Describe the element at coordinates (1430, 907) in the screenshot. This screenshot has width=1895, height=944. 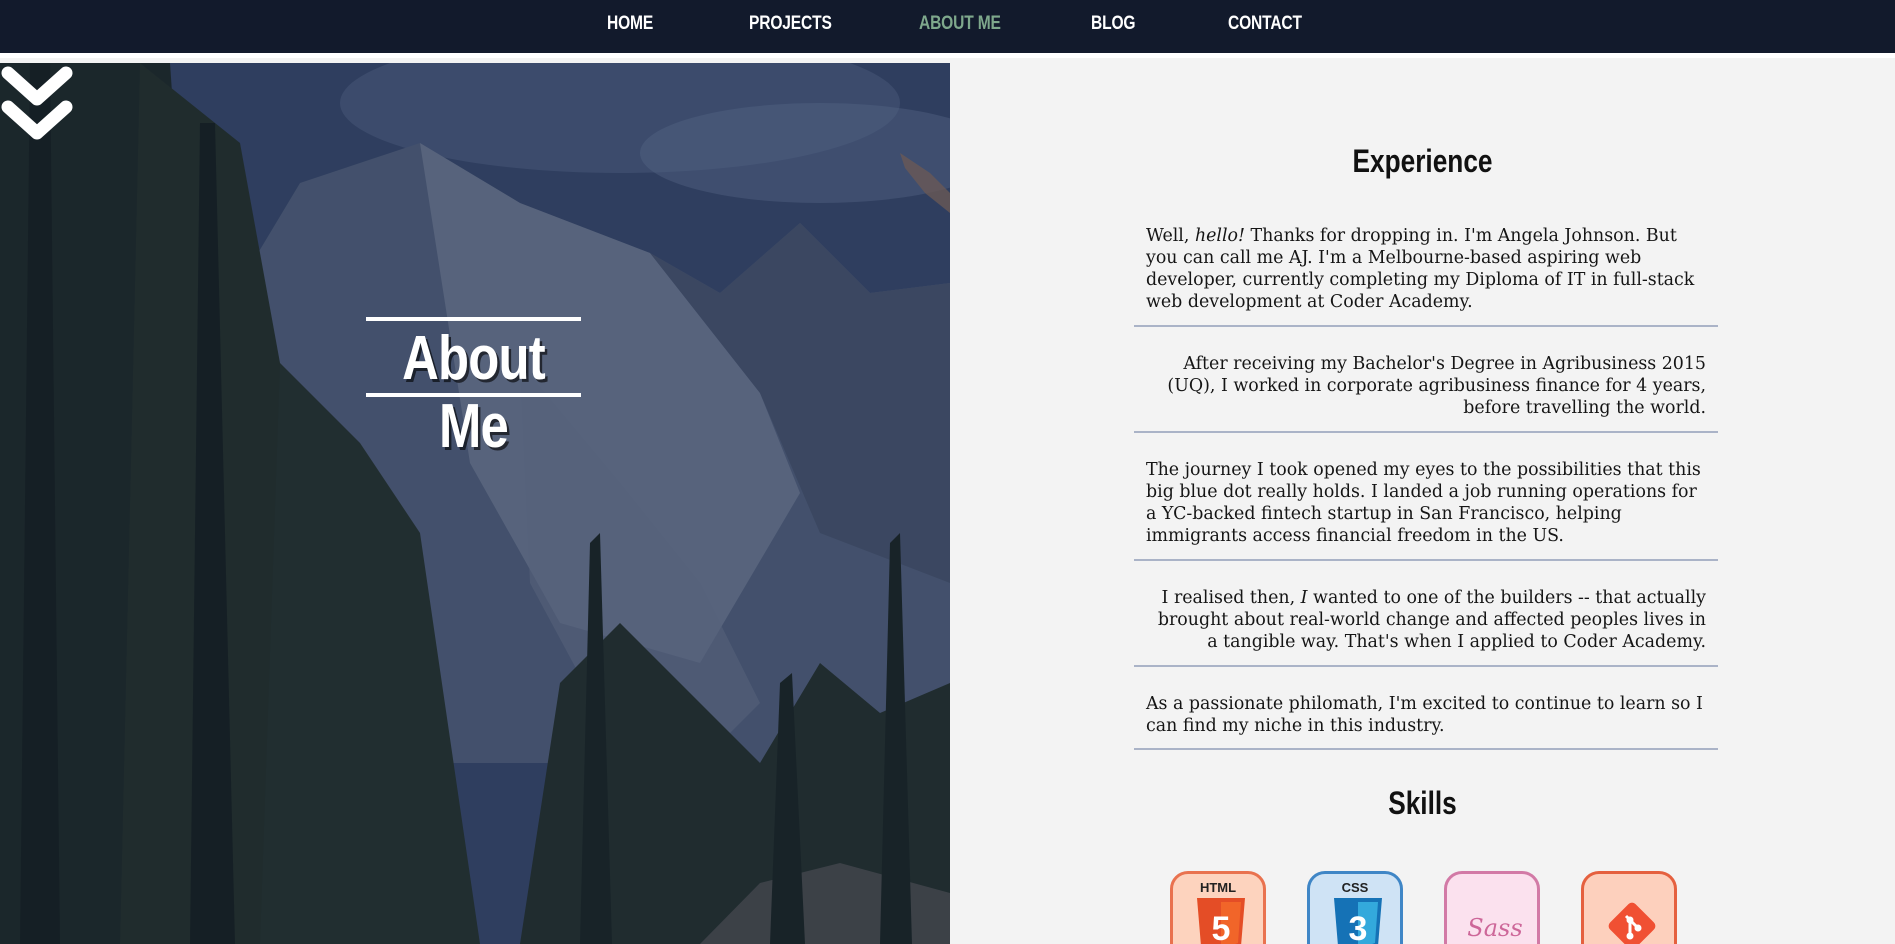
I see `skills-list: HTML 5 CSS 3 Sass` at that location.